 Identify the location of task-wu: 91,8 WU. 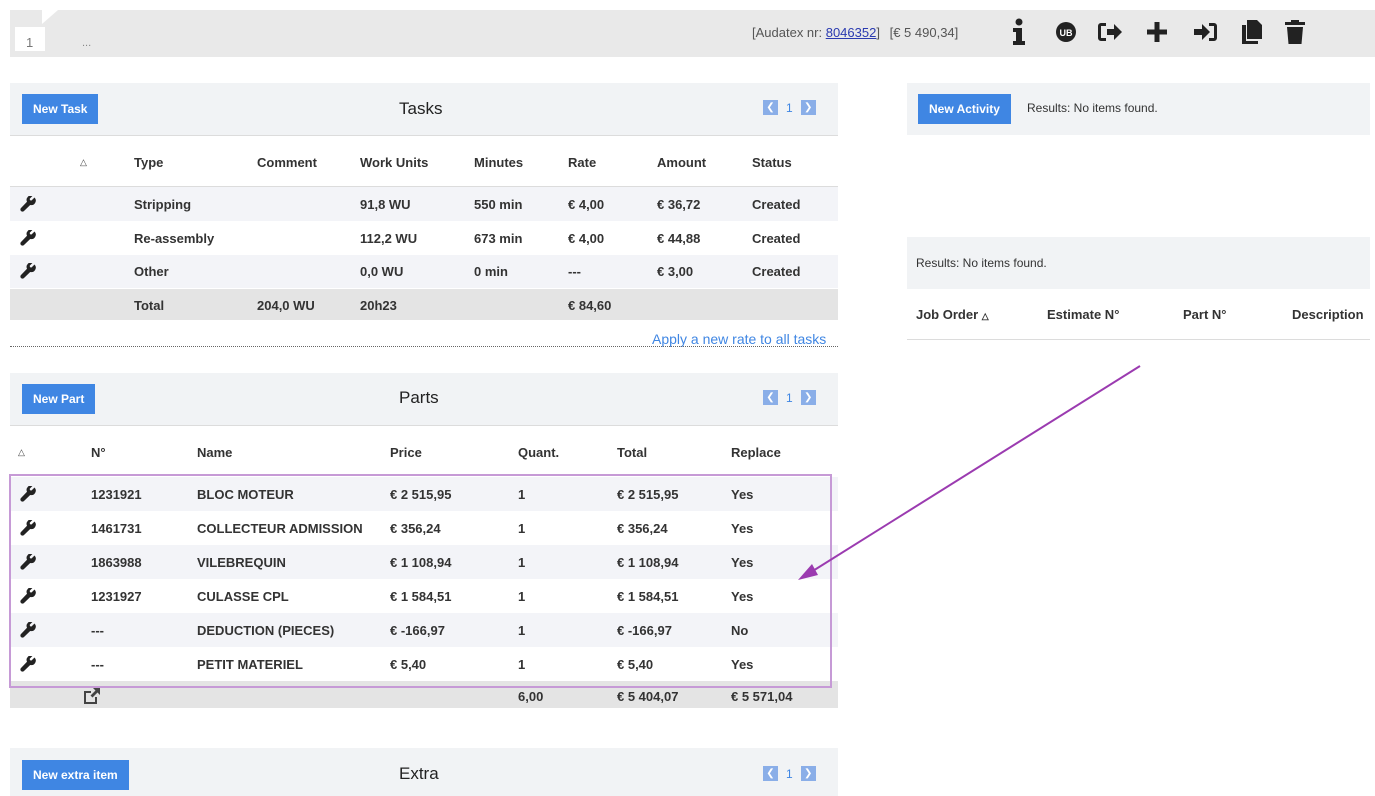
(385, 204).